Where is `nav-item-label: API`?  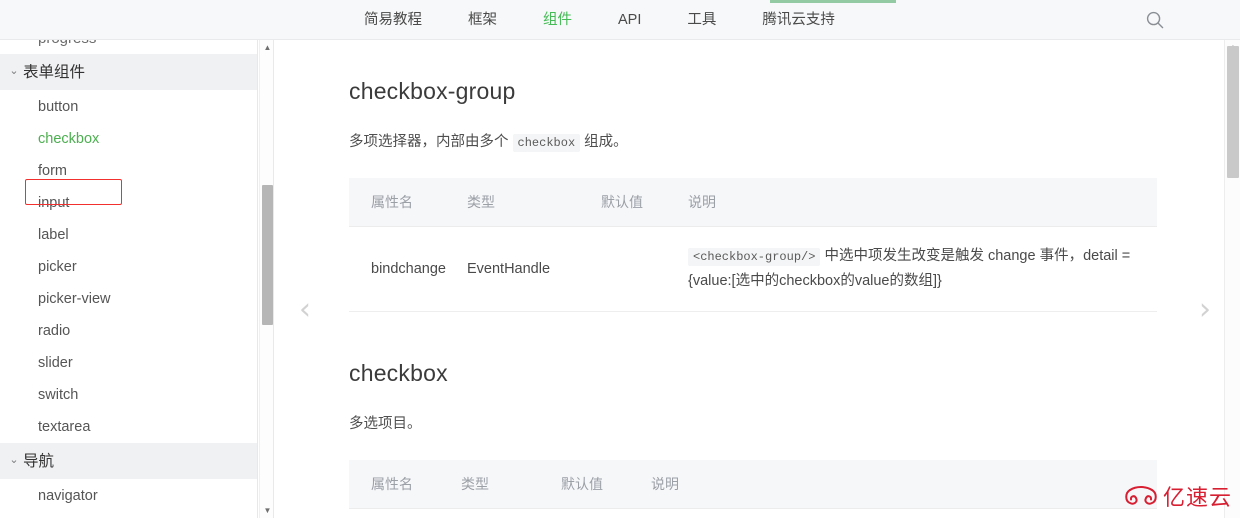 nav-item-label: API is located at coordinates (630, 19).